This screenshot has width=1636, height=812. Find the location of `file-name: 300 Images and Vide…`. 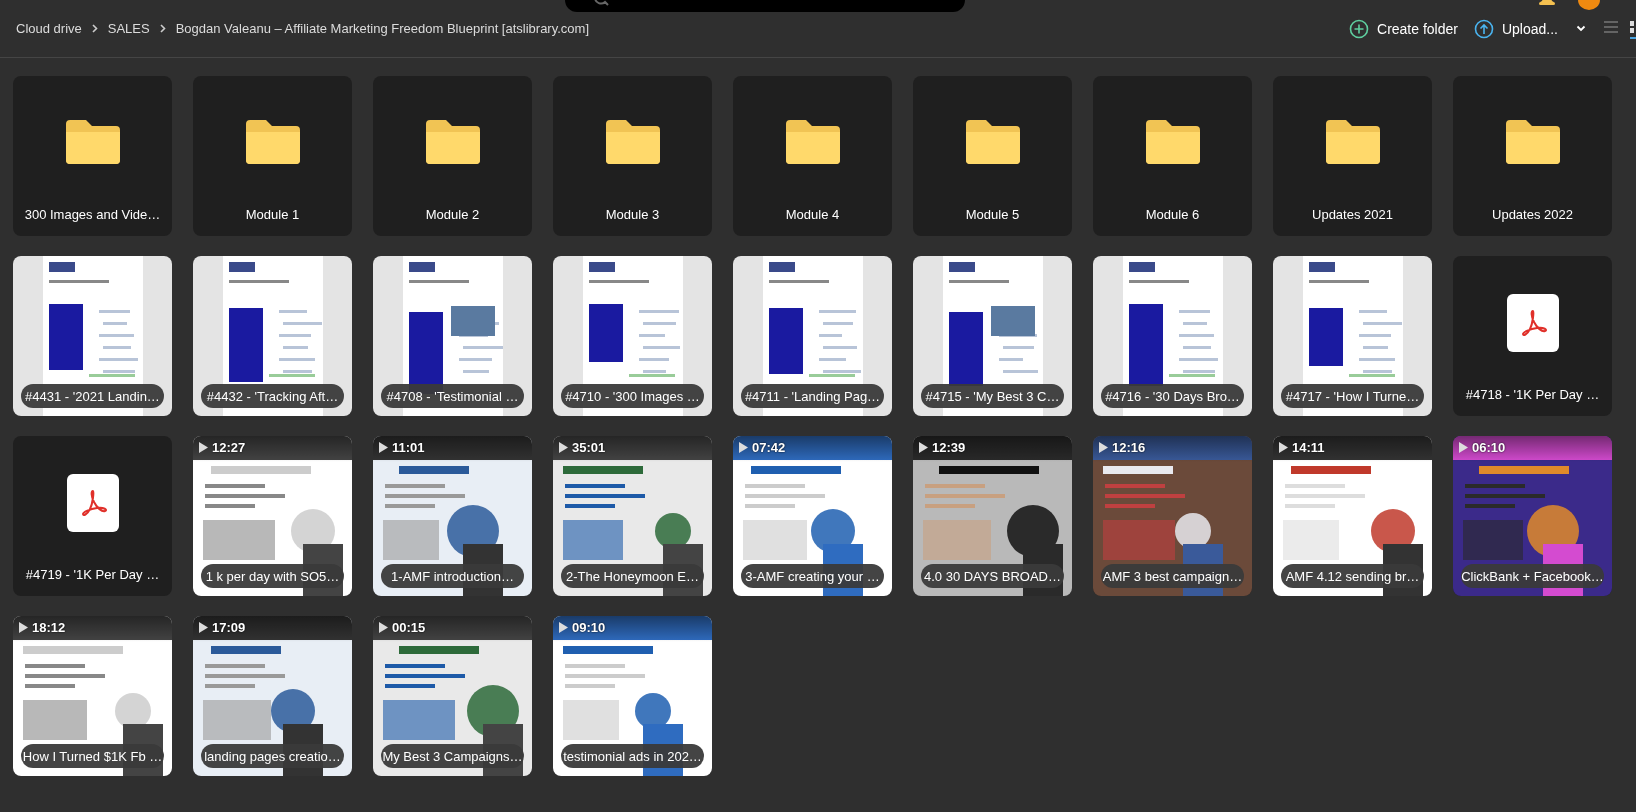

file-name: 300 Images and Vide… is located at coordinates (92, 214).